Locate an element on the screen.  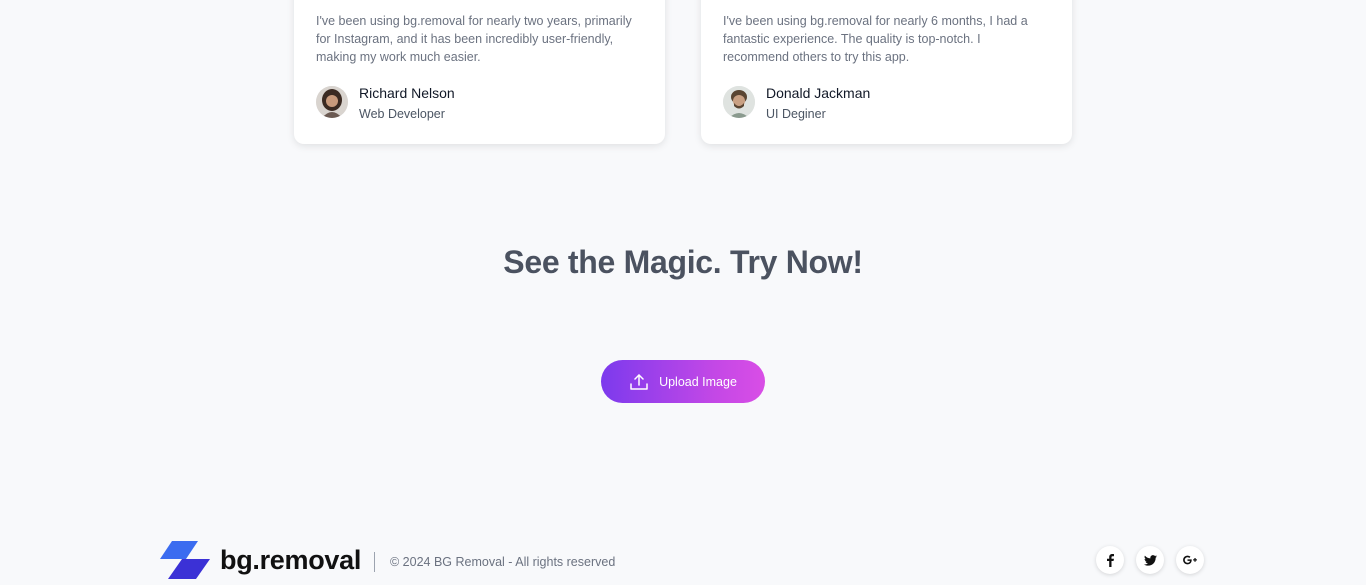
testimonial-role: UI Deginer is located at coordinates (796, 114).